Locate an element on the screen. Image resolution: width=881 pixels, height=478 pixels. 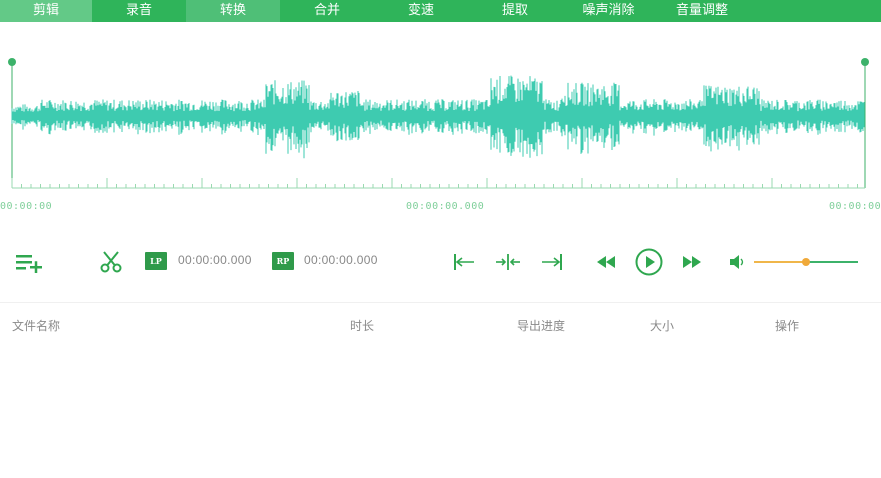
tab-merge: 合并 is located at coordinates (327, 11).